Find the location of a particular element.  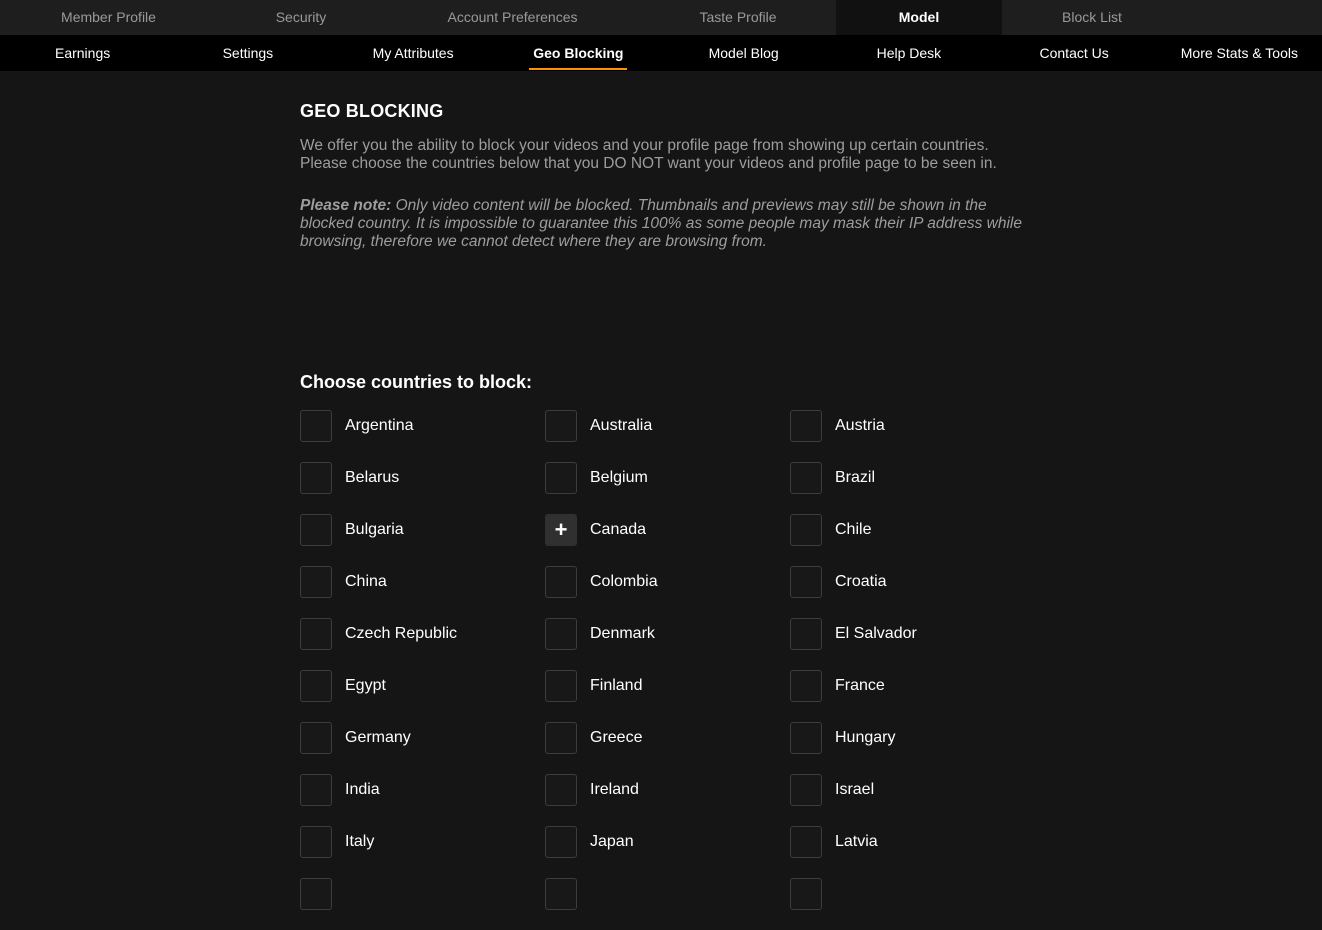

country-label: Germany is located at coordinates (378, 737).